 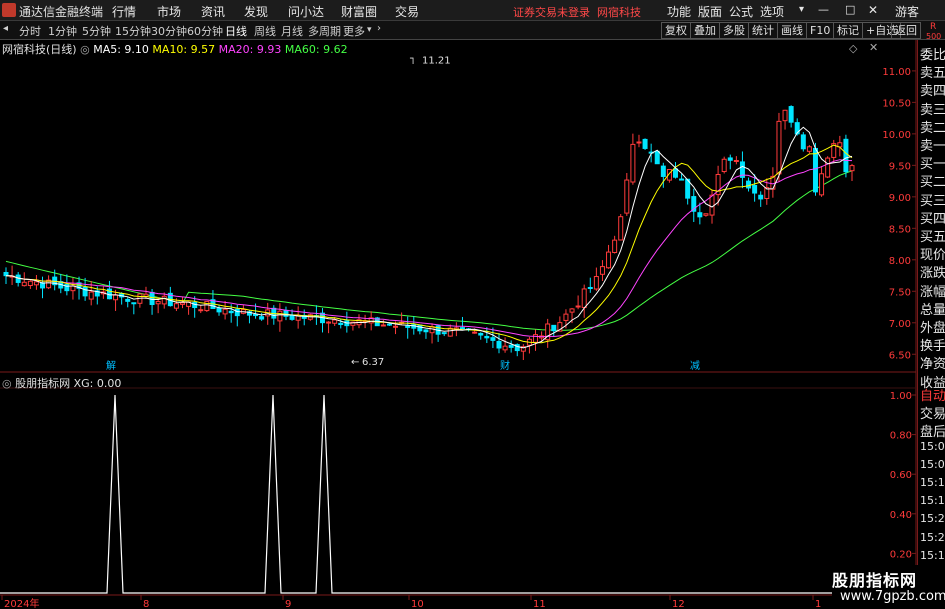 I want to click on x-tick-label: 10, so click(x=417, y=604).